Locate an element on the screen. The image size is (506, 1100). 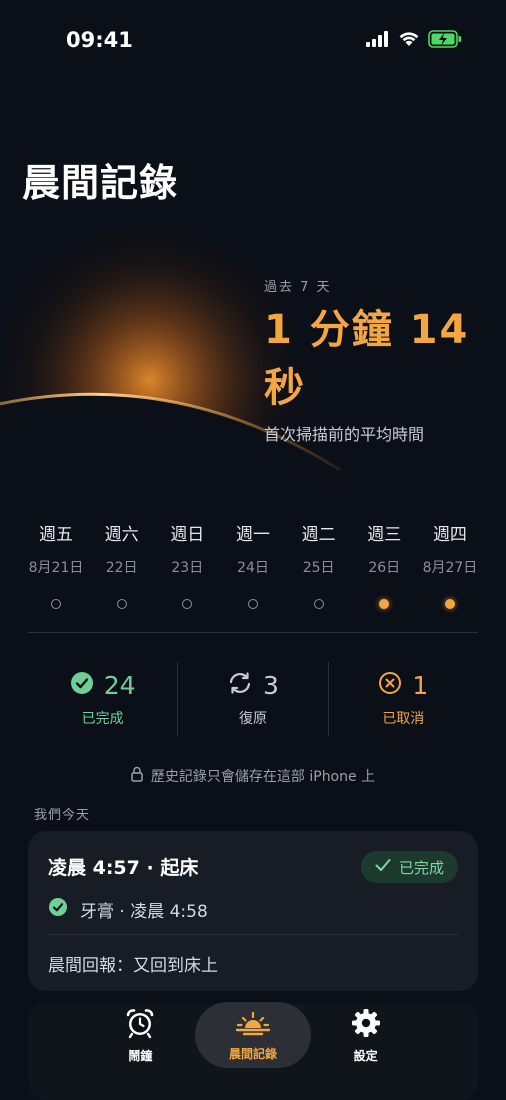
day-date: 26日 is located at coordinates (384, 568).